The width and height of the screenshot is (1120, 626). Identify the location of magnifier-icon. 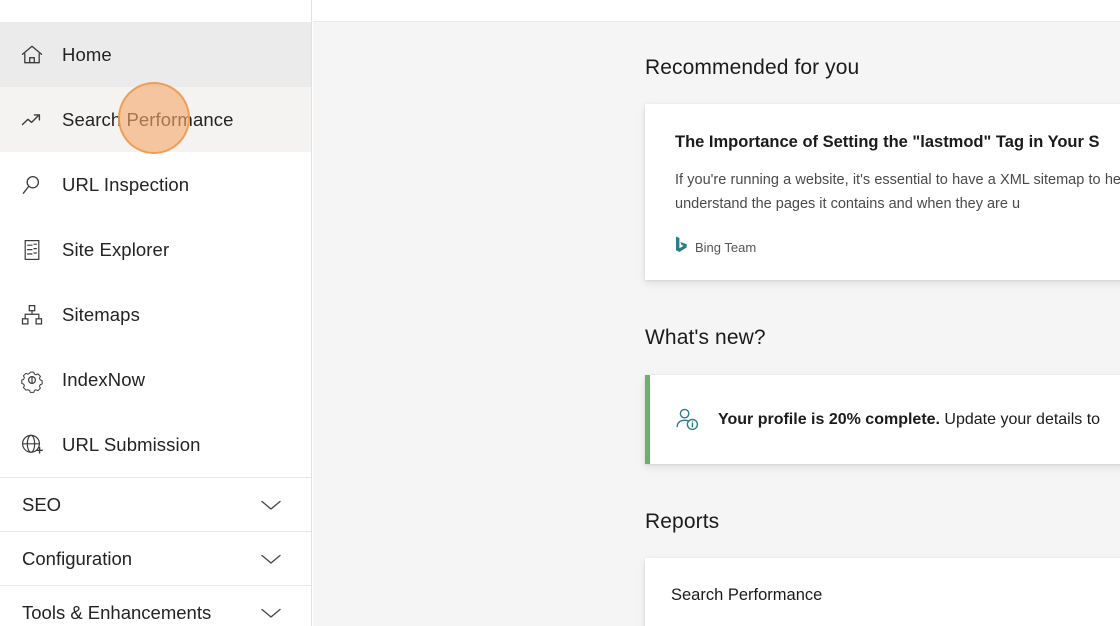
(32, 185).